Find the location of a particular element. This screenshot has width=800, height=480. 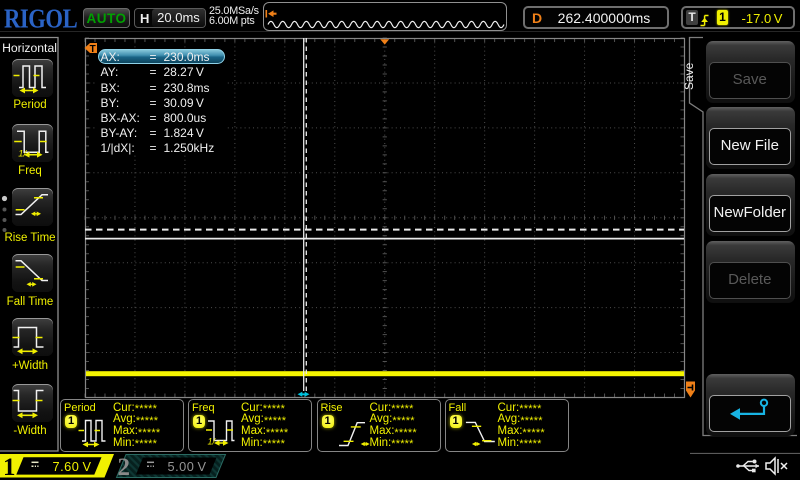

svg-text: 1/ is located at coordinates (212, 442).